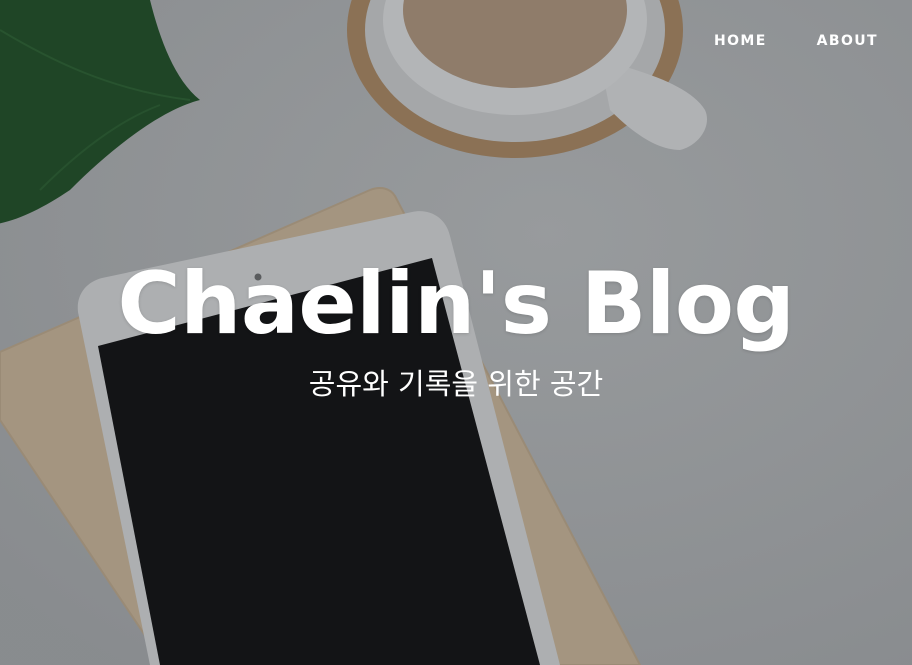  I want to click on nav-link-about: ABOUT, so click(847, 41).